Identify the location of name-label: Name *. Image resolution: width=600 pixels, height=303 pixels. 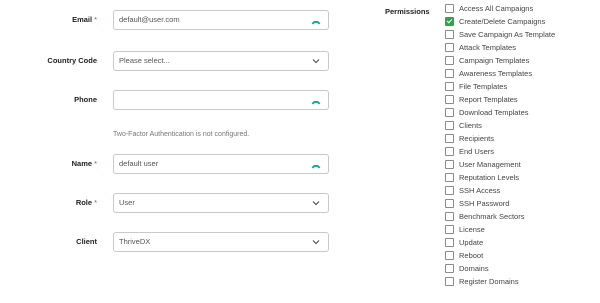
(84, 163).